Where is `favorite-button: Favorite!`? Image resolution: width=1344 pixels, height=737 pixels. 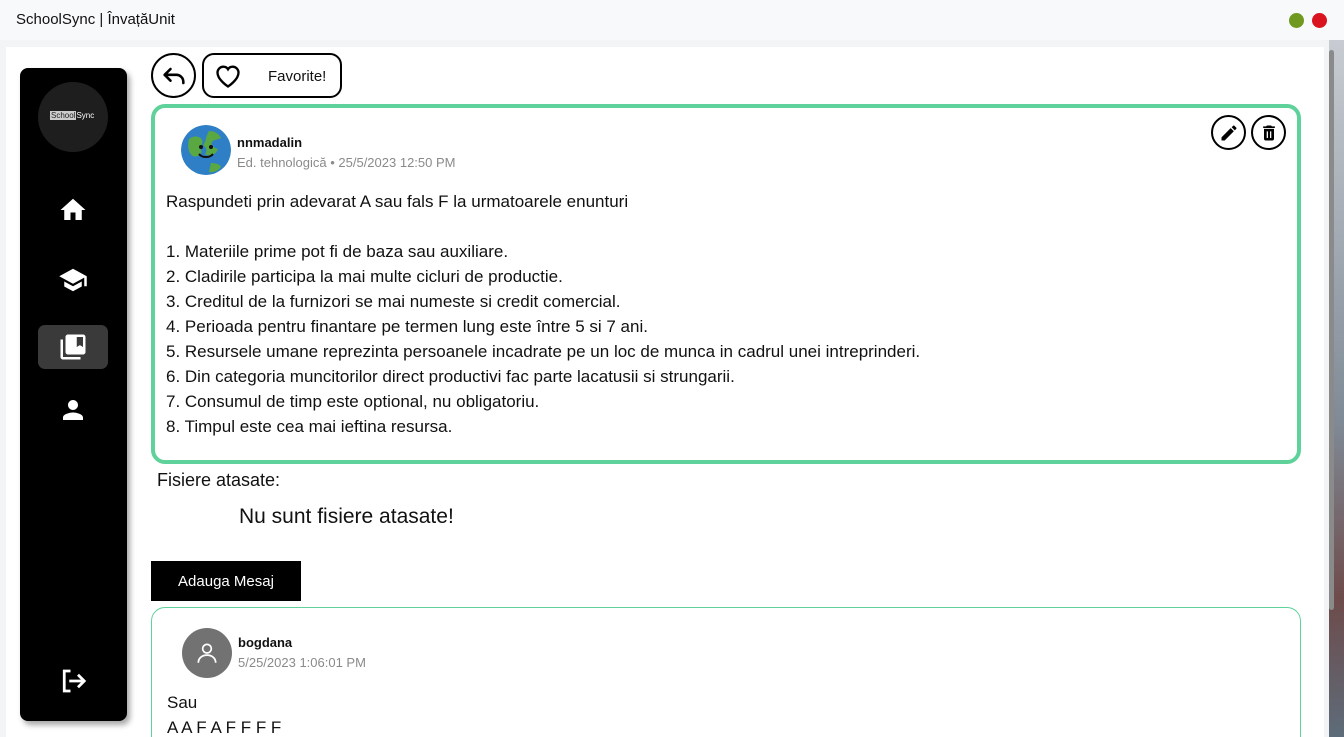
favorite-button: Favorite! is located at coordinates (272, 75).